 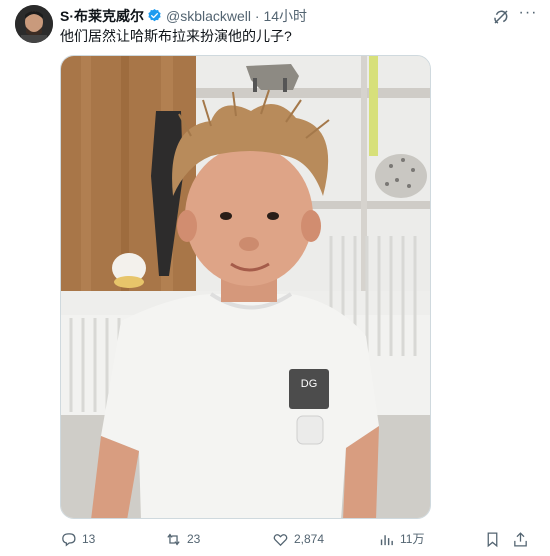 What do you see at coordinates (412, 539) in the screenshot?
I see `views-count: 11万` at bounding box center [412, 539].